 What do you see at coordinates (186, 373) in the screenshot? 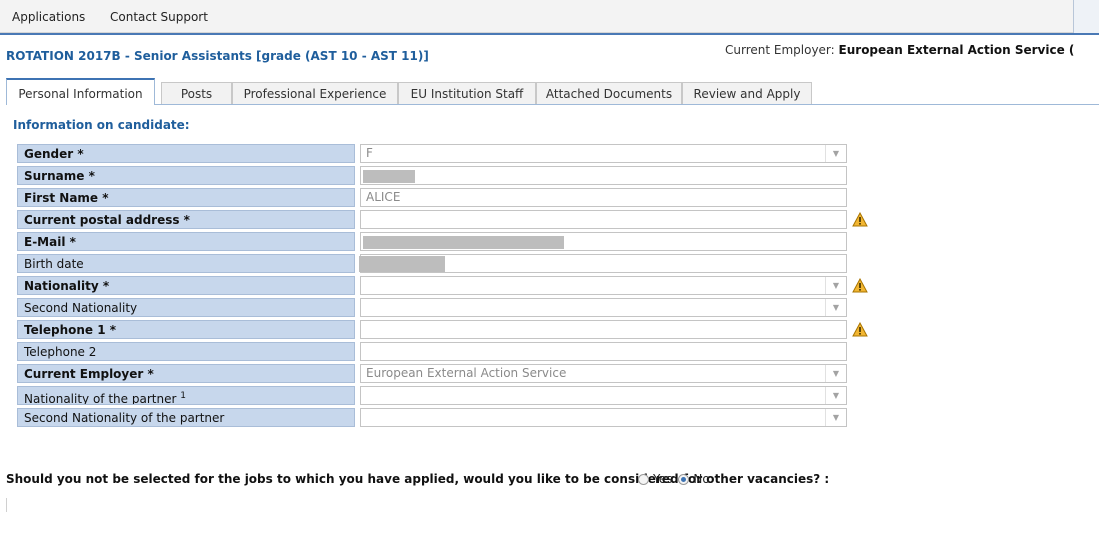
I see `current-employer-label: Current Employer *` at bounding box center [186, 373].